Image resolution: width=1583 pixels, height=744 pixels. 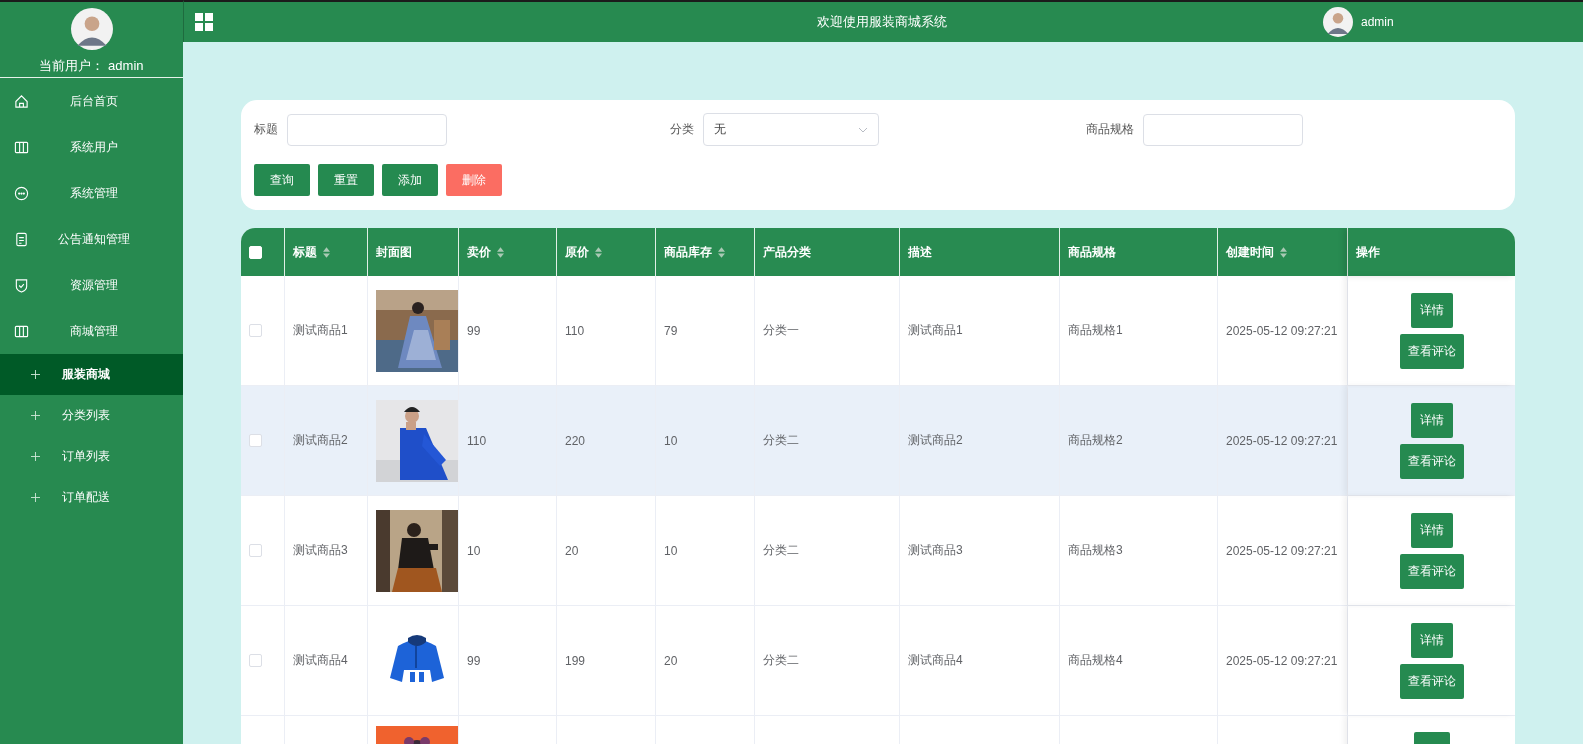 I want to click on table-cell: 商品规格2, so click(x=1095, y=440).